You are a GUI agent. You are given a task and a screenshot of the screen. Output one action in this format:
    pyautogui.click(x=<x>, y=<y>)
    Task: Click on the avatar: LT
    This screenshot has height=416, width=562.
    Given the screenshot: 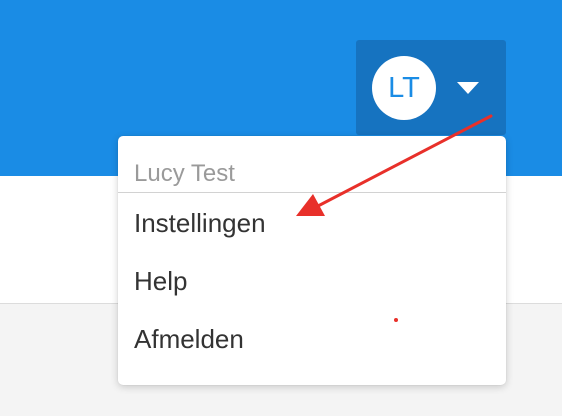 What is the action you would take?
    pyautogui.click(x=404, y=88)
    